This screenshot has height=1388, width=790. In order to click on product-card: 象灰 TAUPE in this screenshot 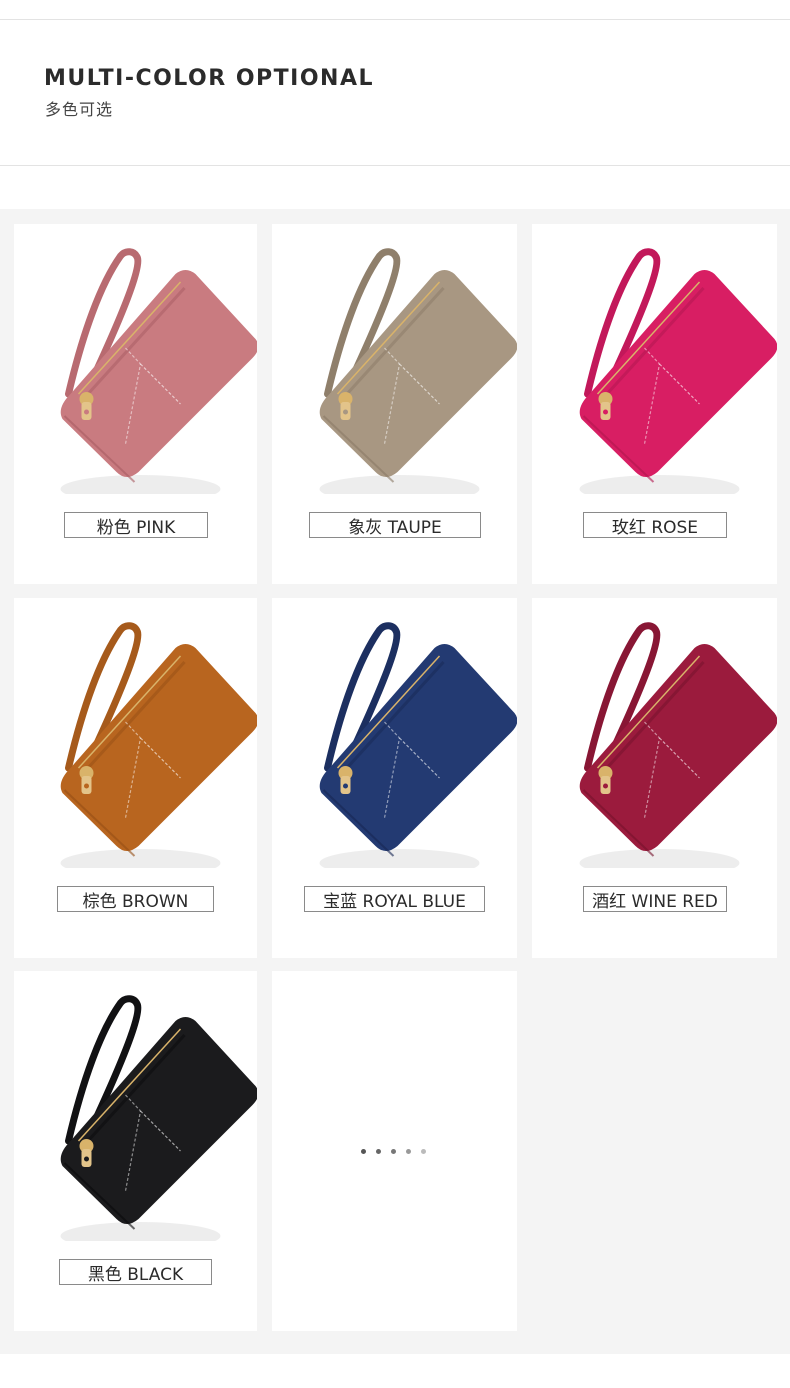, I will do `click(394, 404)`.